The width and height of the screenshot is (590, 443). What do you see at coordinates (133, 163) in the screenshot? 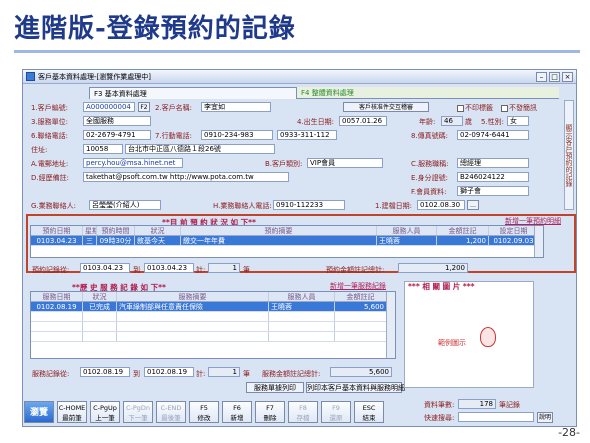
I see `email-field: percy.hou@msa.hinet.net` at bounding box center [133, 163].